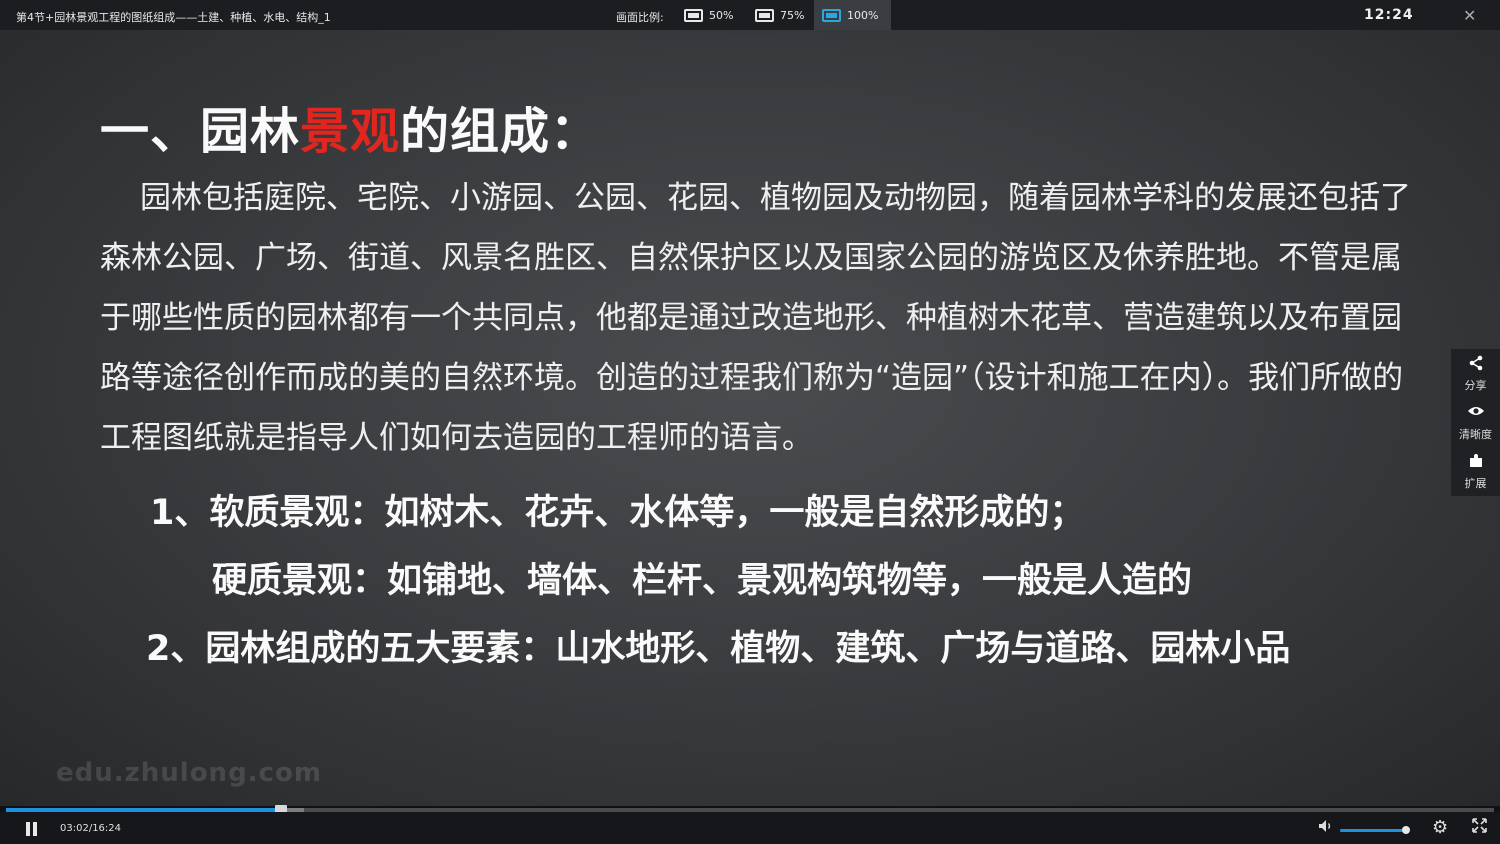  I want to click on ratio-option-75: 75%, so click(779, 15).